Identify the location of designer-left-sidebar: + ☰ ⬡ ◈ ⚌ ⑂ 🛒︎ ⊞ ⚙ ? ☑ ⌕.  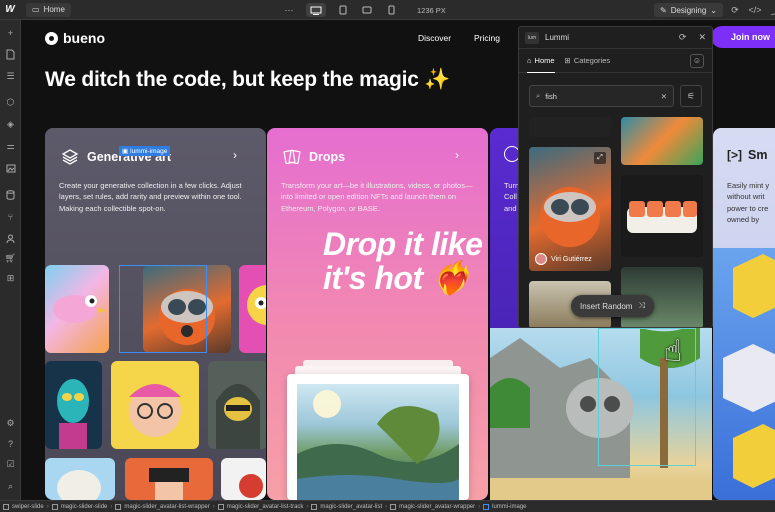
(10, 260).